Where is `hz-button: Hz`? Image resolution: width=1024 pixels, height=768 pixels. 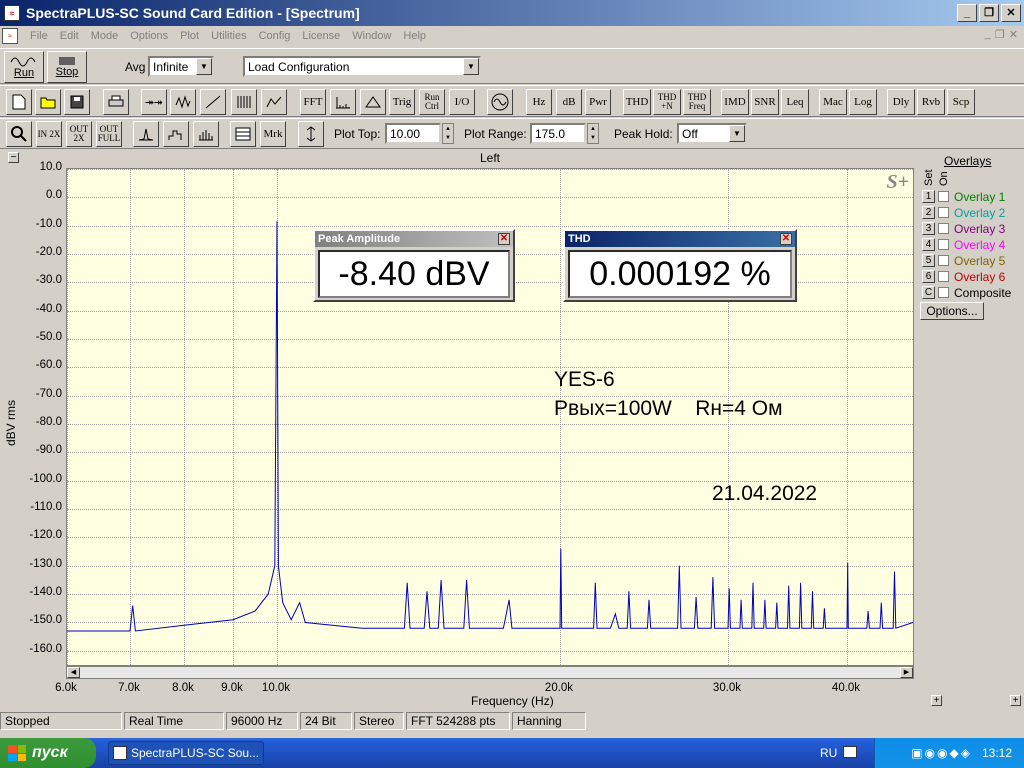 hz-button: Hz is located at coordinates (539, 102).